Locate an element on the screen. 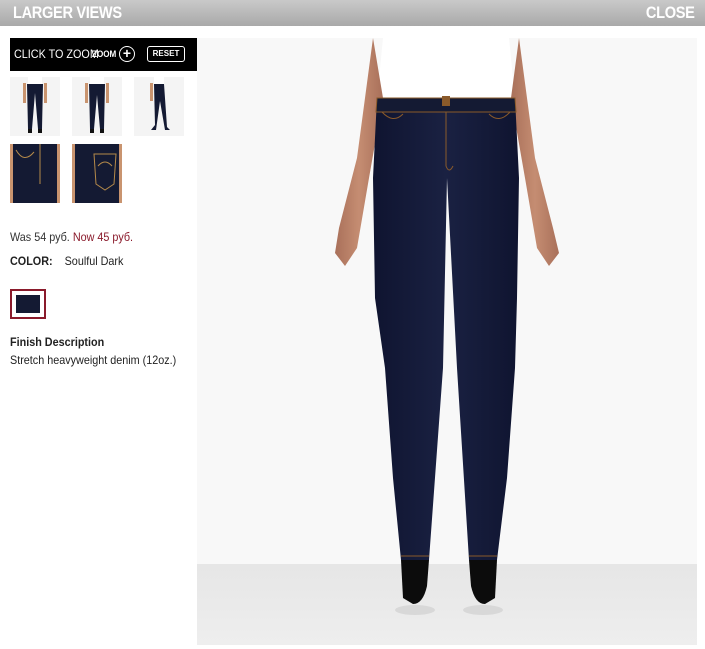 This screenshot has width=705, height=649. zoom-in-button: + is located at coordinates (127, 54).